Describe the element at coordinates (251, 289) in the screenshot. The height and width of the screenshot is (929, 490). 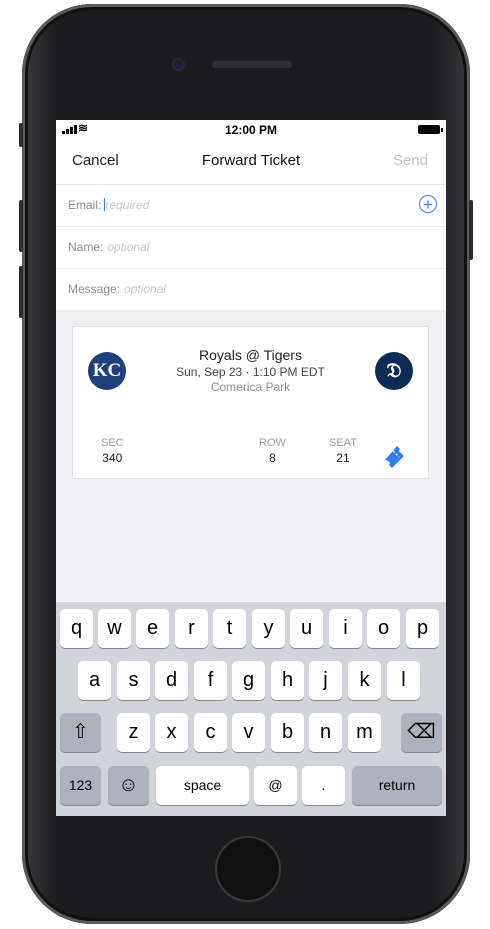
I see `message-field: Message: optional` at that location.